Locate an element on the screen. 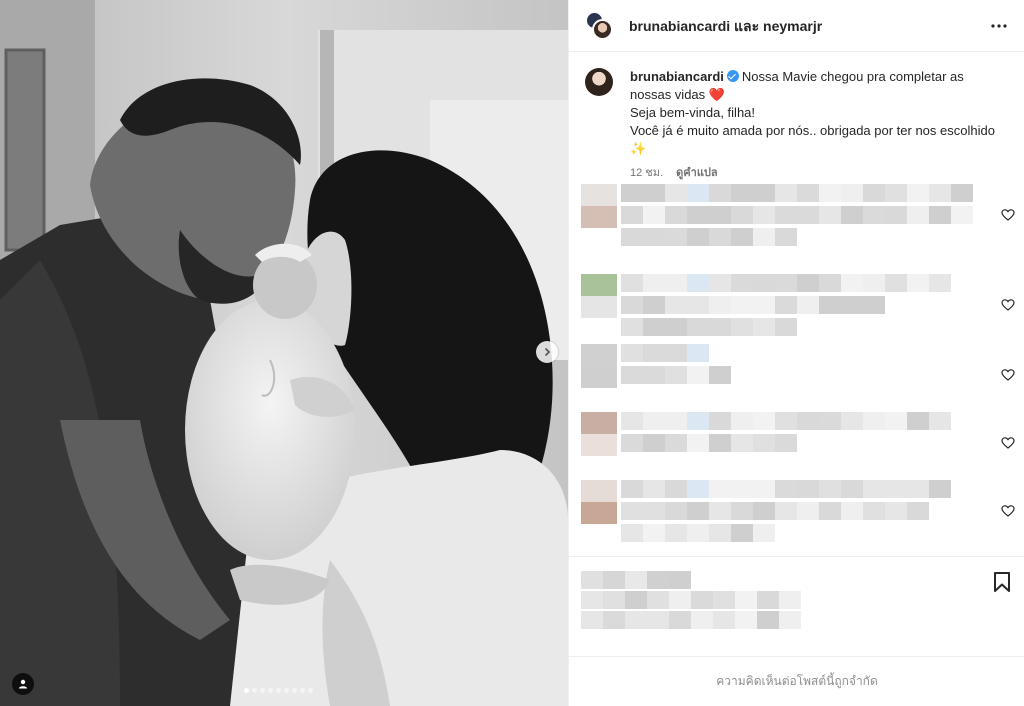 This screenshot has height=706, width=1024. chevron-right-icon is located at coordinates (547, 352).